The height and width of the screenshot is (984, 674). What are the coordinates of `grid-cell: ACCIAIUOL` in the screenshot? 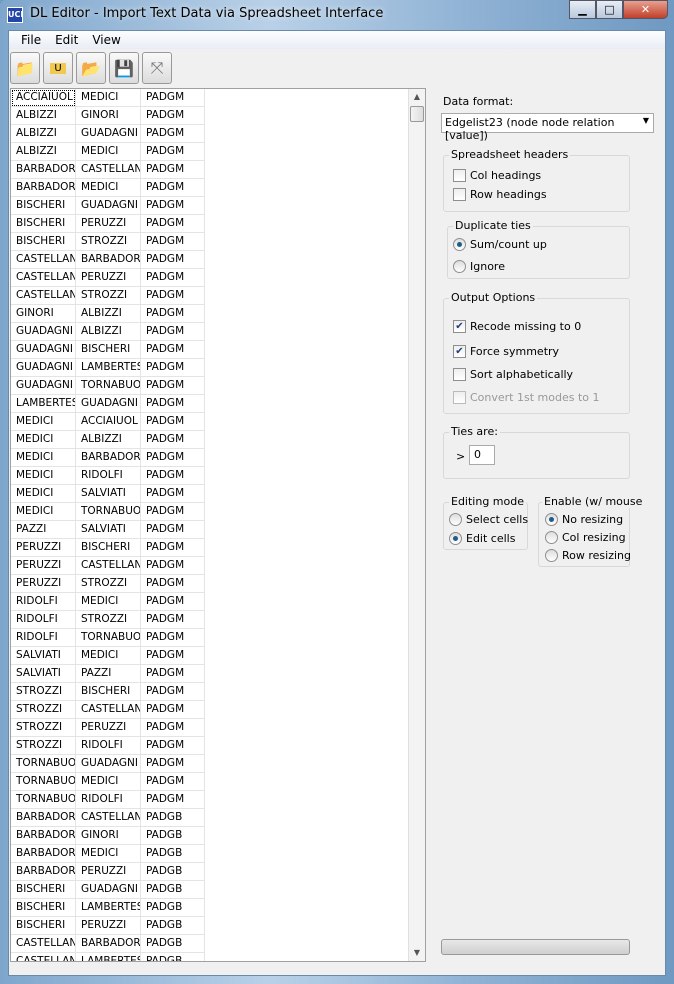 It's located at (43, 98).